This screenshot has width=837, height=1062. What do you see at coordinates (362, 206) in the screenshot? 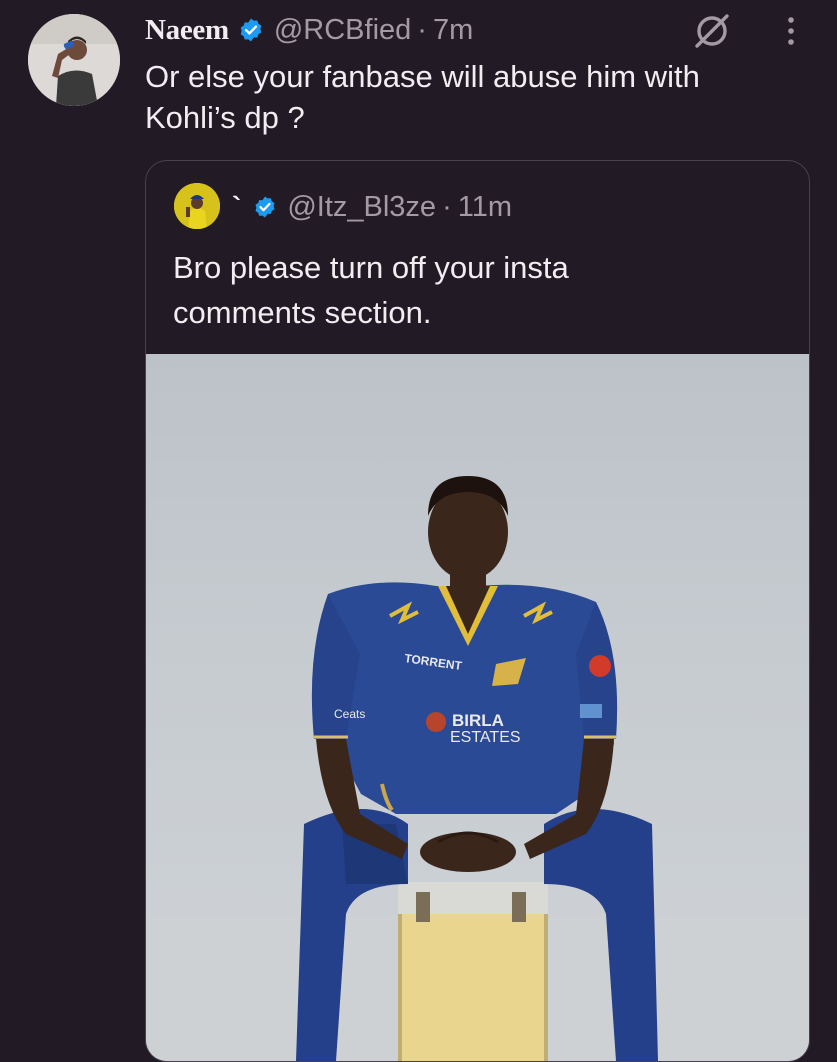
I see `quoted-author-handle: @Itz_Bl3ze` at bounding box center [362, 206].